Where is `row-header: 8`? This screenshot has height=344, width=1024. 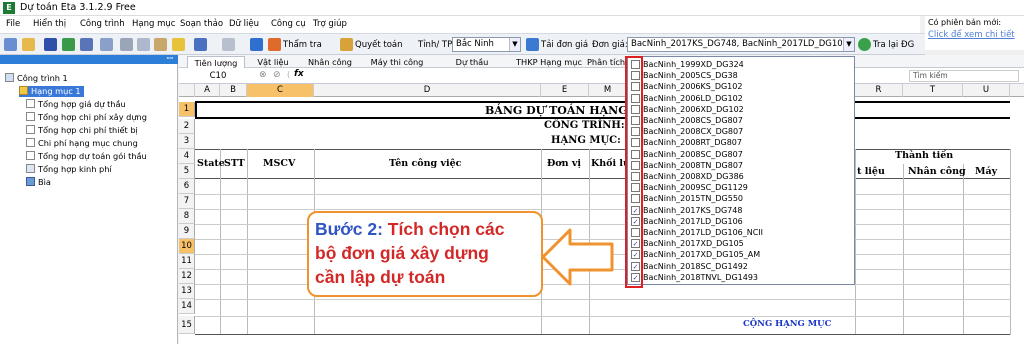 row-header: 8 is located at coordinates (187, 216).